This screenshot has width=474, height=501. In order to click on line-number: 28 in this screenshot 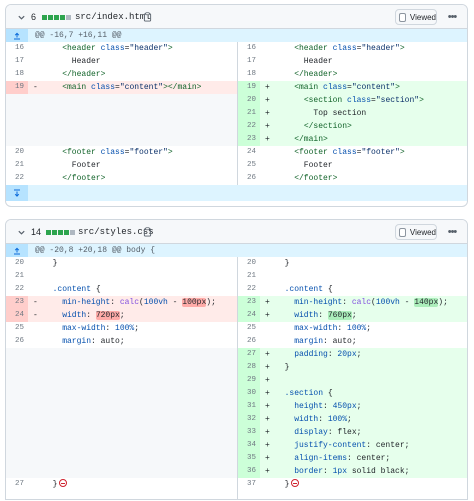, I will do `click(249, 367)`.